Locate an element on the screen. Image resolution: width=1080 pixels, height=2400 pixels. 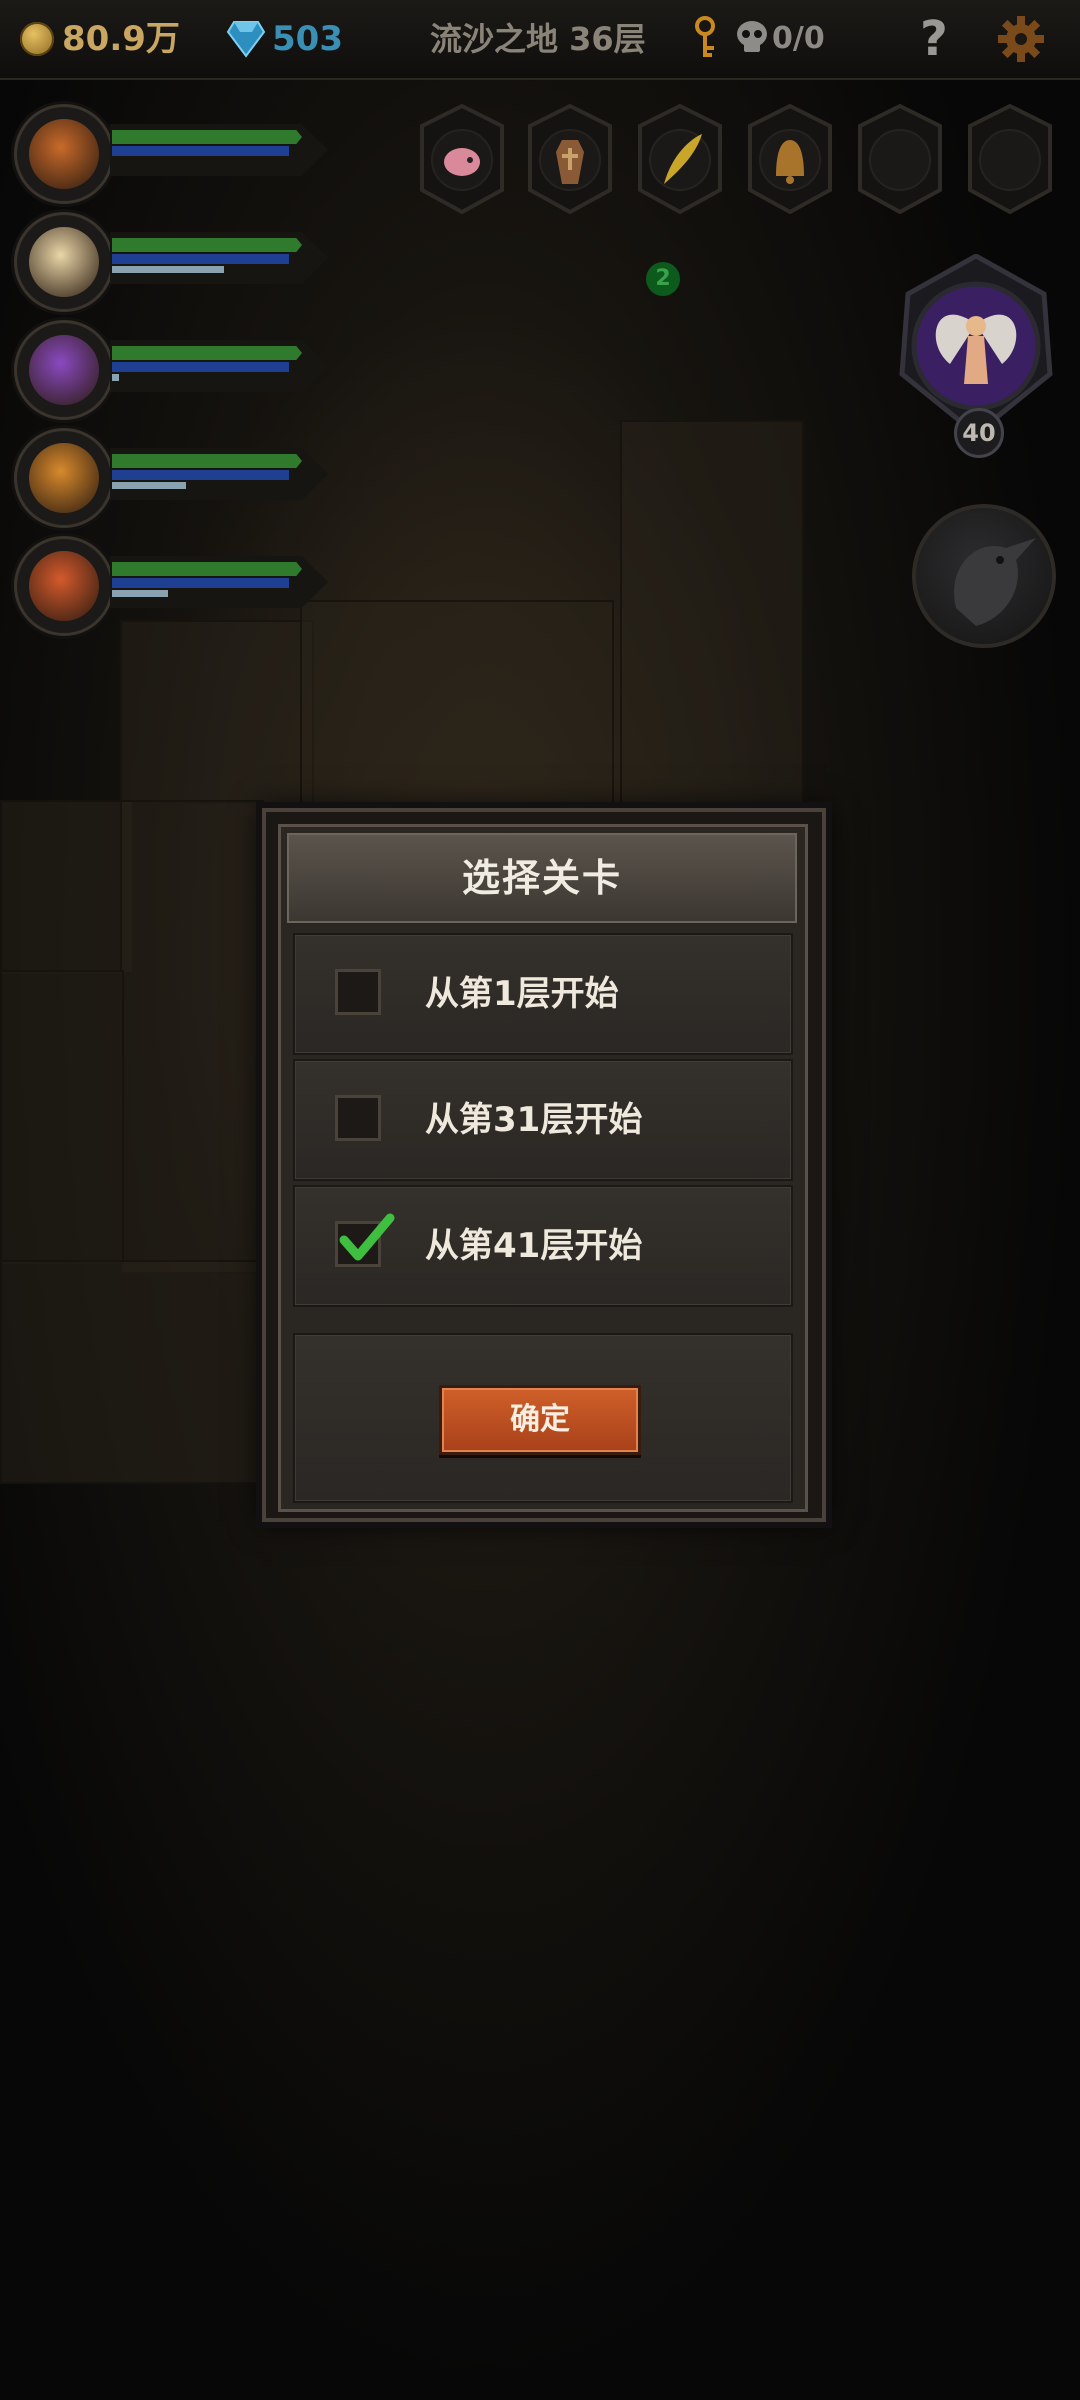
kill-counter: 0/0 is located at coordinates (798, 38).